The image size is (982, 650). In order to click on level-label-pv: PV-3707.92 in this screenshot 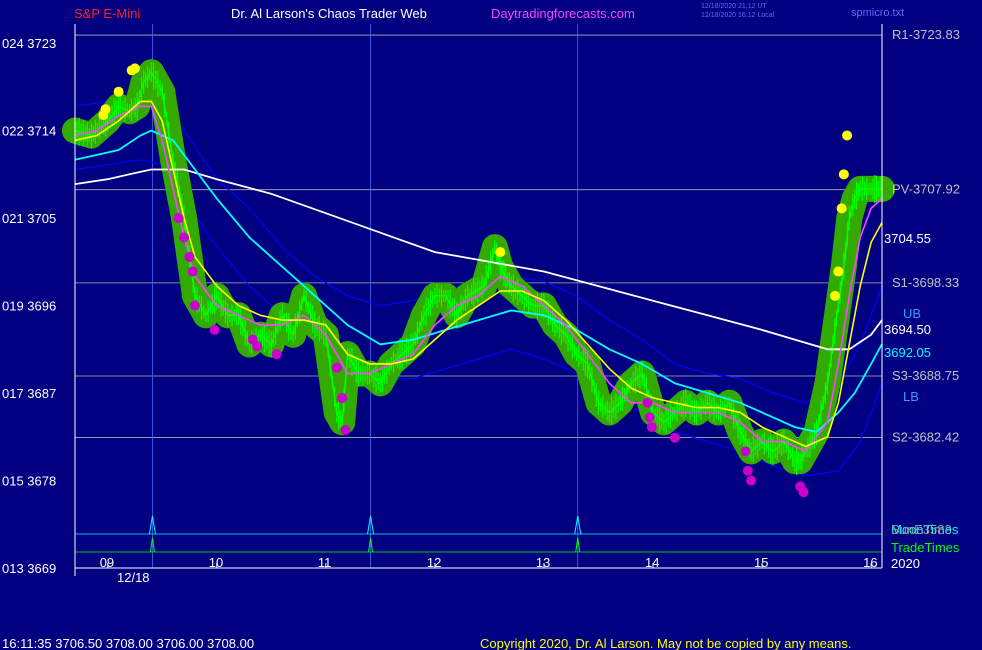, I will do `click(926, 189)`.